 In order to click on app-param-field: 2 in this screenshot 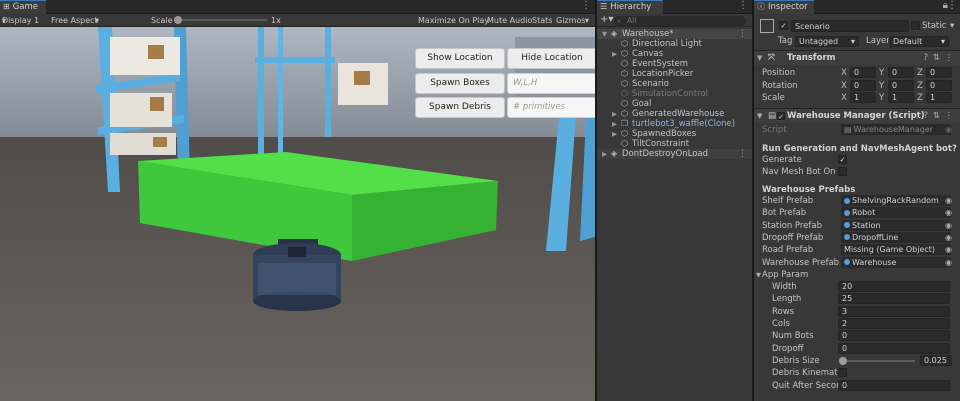, I will do `click(894, 323)`.